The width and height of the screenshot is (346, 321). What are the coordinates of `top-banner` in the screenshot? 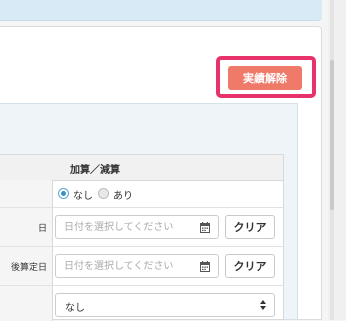 It's located at (161, 10).